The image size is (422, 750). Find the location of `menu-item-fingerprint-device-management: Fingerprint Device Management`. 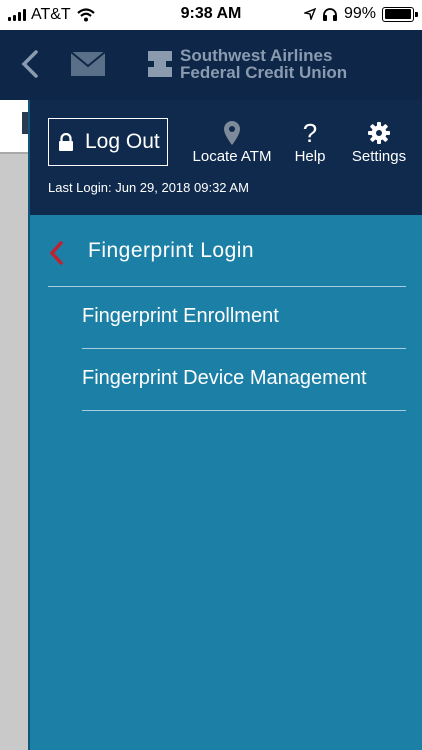

menu-item-fingerprint-device-management: Fingerprint Device Management is located at coordinates (244, 380).